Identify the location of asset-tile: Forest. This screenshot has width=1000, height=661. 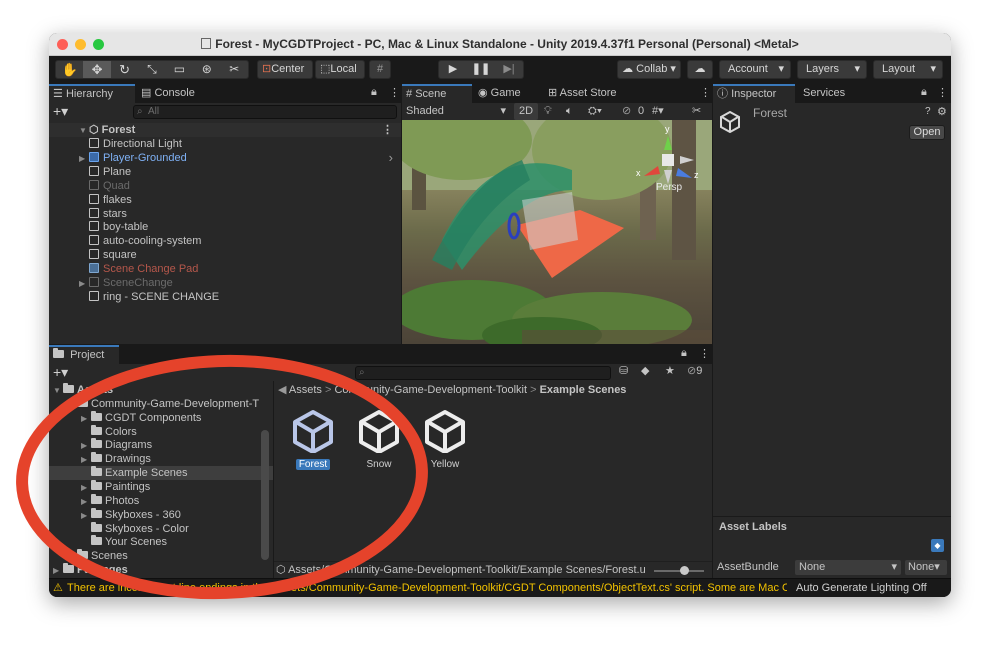
(313, 442).